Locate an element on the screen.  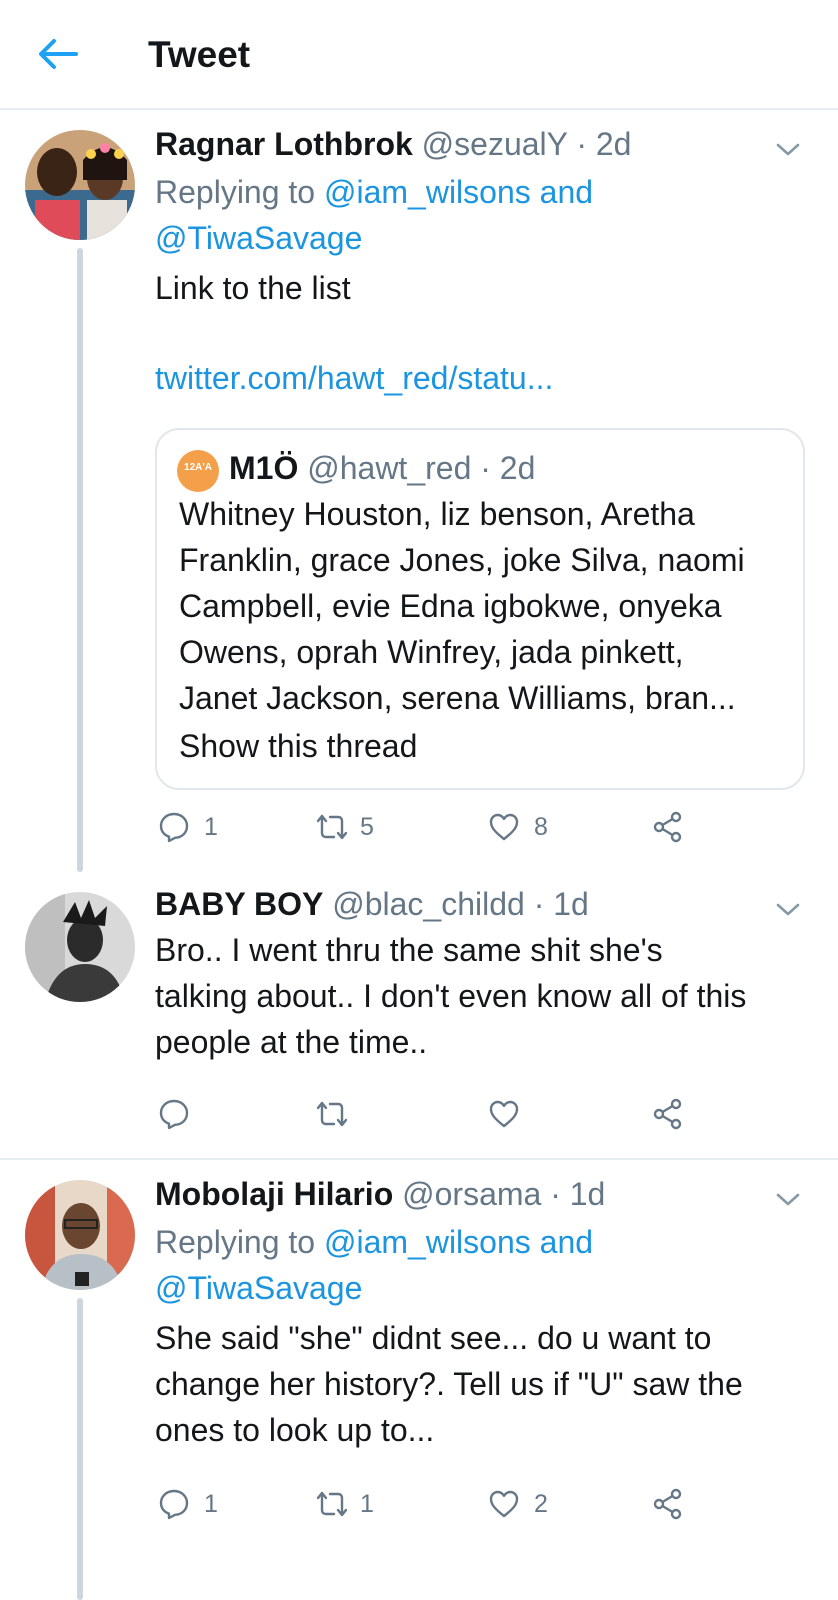
quoted-timestamp: 2d is located at coordinates (517, 468).